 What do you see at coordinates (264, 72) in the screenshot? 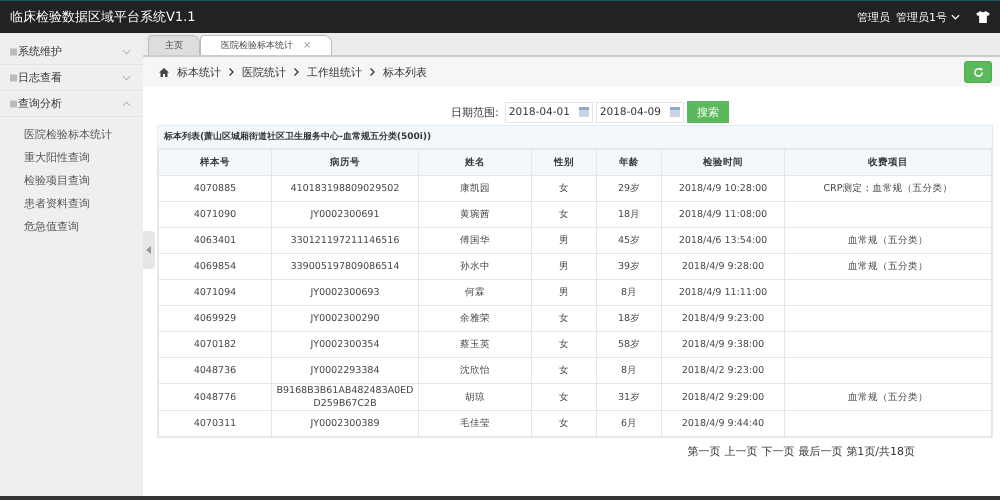
I see `breadcrumb-link: 医院统计` at bounding box center [264, 72].